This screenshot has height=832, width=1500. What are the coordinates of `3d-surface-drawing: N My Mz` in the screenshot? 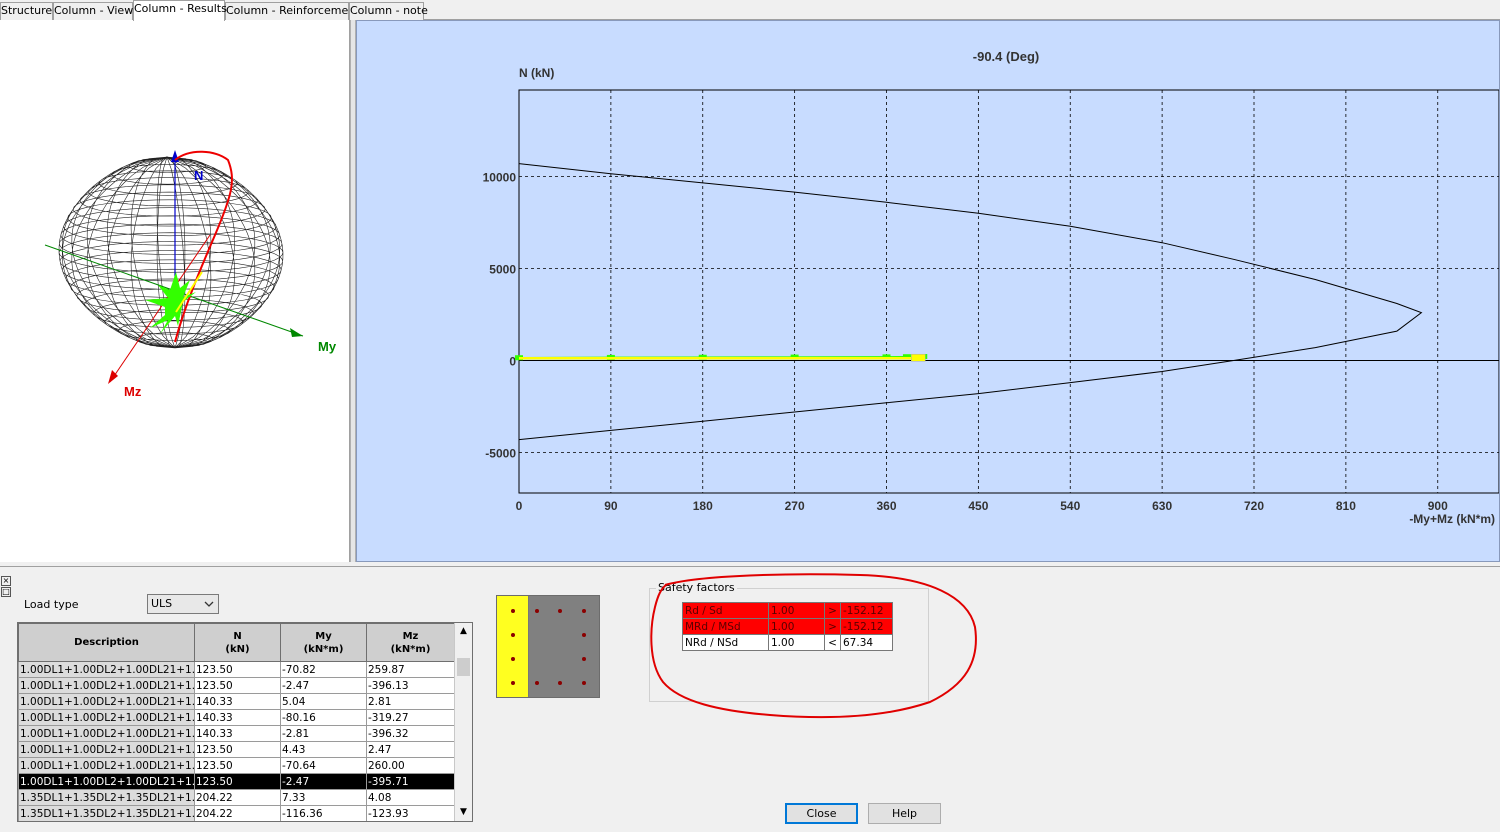 It's located at (190, 274).